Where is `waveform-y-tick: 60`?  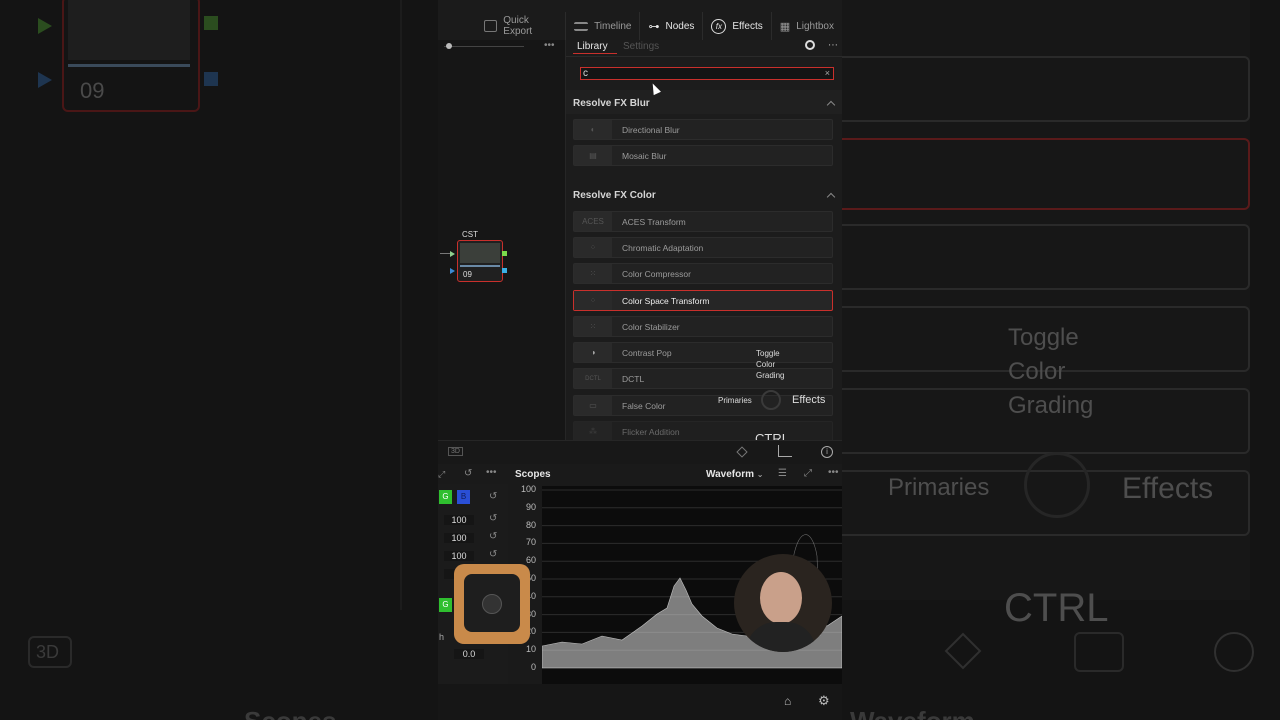
waveform-y-tick: 60 is located at coordinates (530, 560).